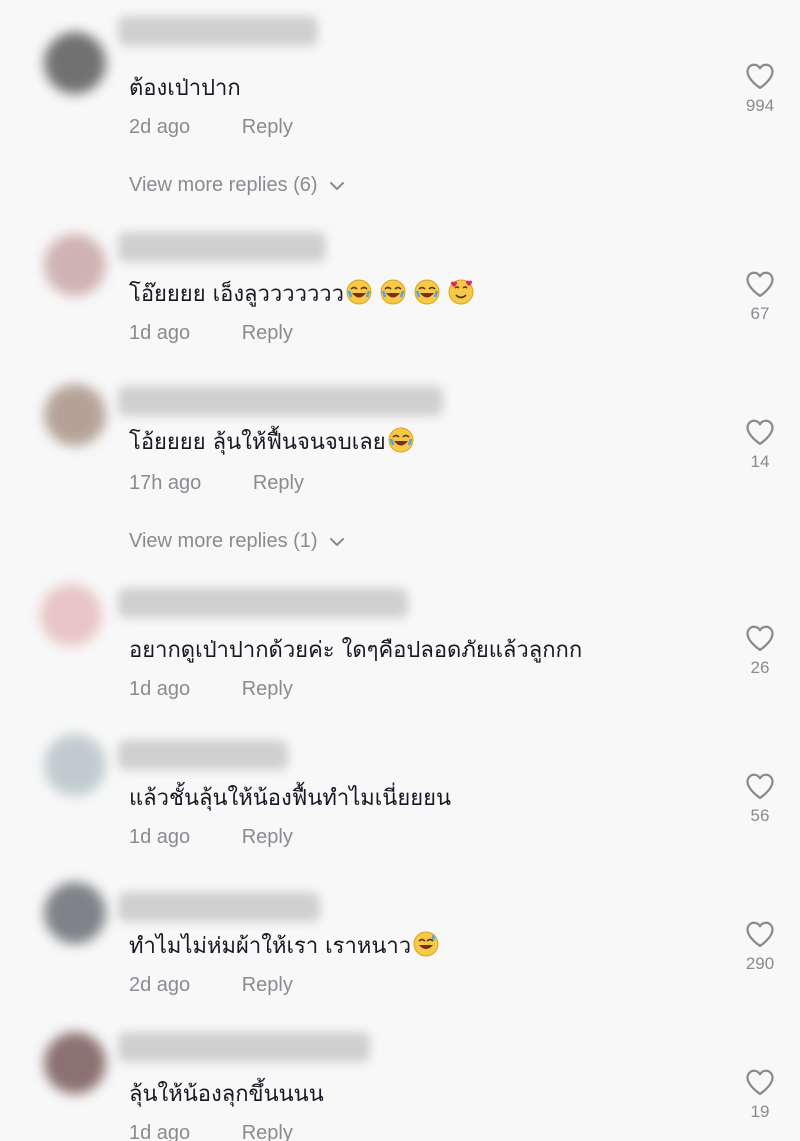  I want to click on like-count: 14, so click(760, 461).